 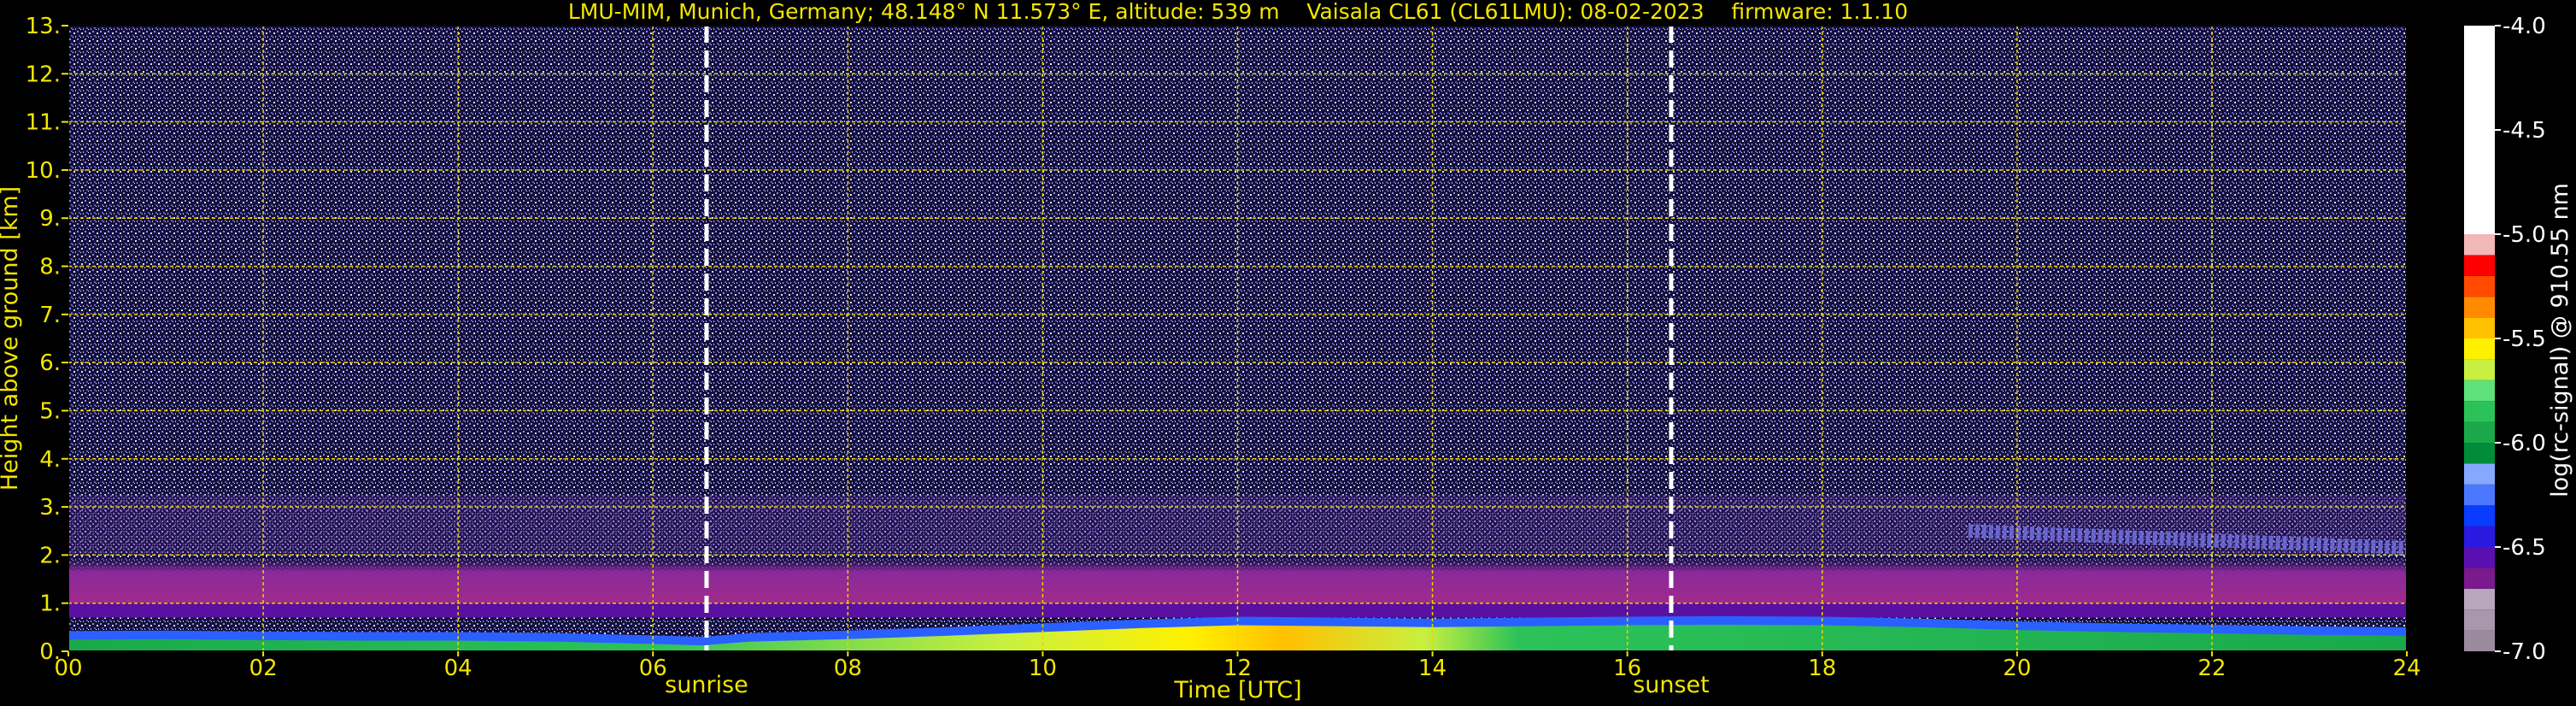 I want to click on y-tick-label: 8., so click(x=50, y=267).